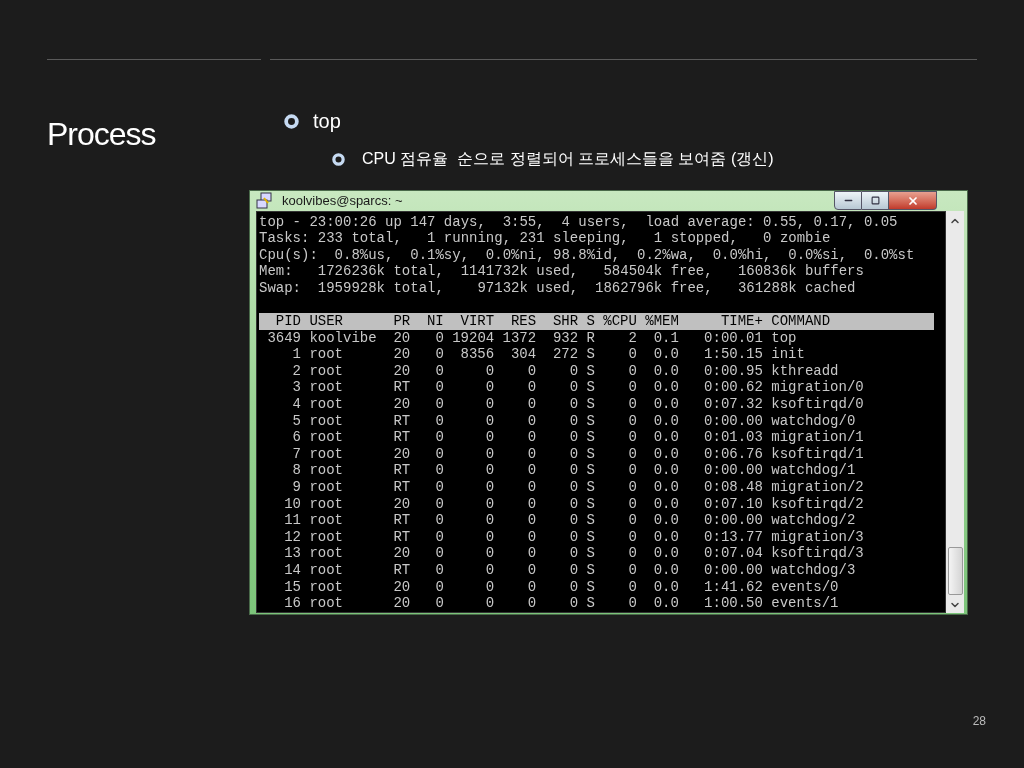  Describe the element at coordinates (296, 454) in the screenshot. I see `table-cell-text: 7` at that location.